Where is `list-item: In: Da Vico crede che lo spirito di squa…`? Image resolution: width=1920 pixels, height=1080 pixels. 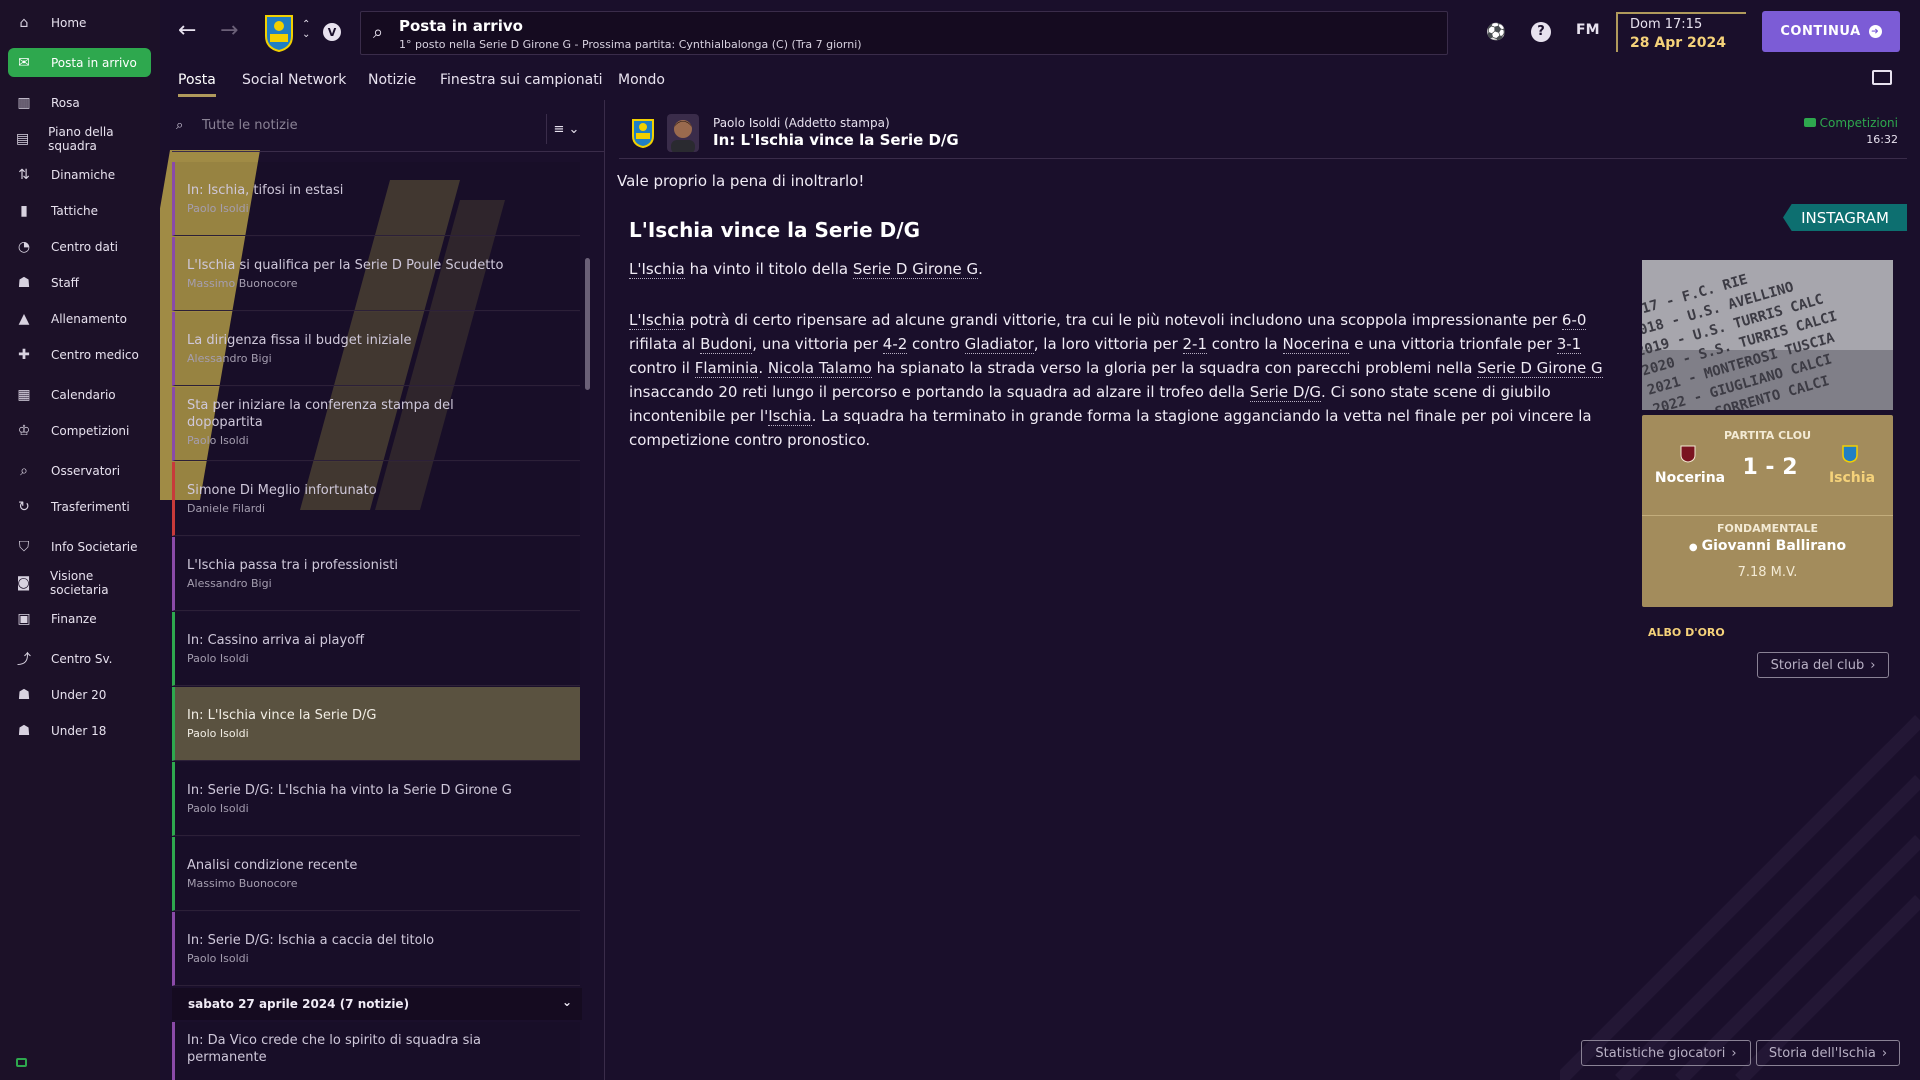 list-item: In: Da Vico crede che lo spirito di squa… is located at coordinates (376, 1051).